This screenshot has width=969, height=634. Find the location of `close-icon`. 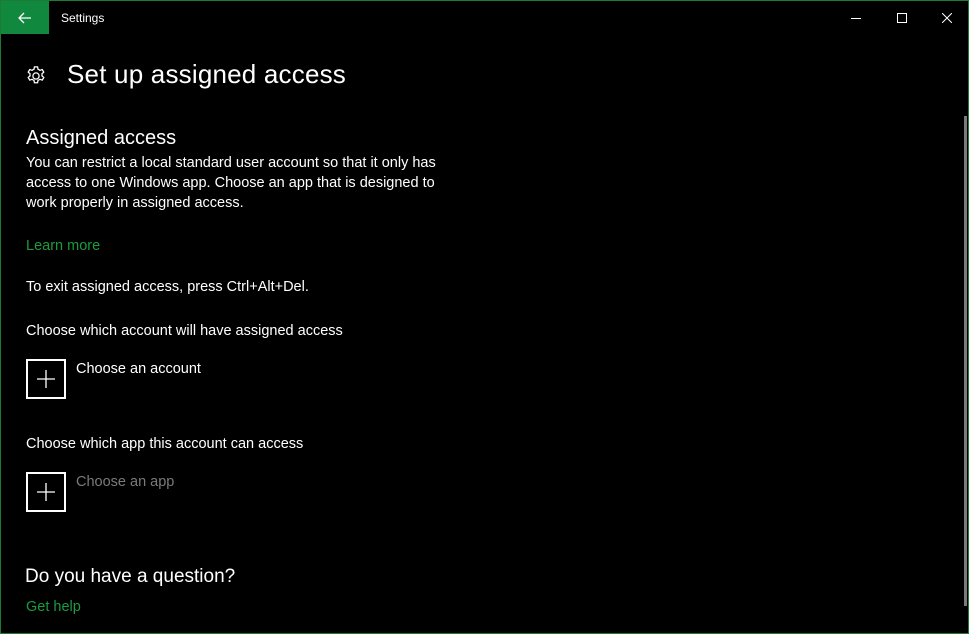

close-icon is located at coordinates (947, 17).